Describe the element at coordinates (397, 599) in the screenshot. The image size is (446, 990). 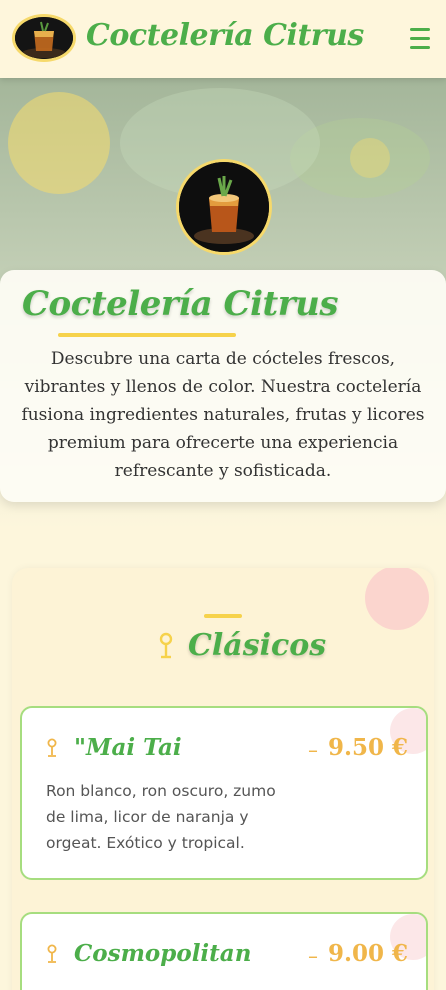
I see `decorative-circle` at that location.